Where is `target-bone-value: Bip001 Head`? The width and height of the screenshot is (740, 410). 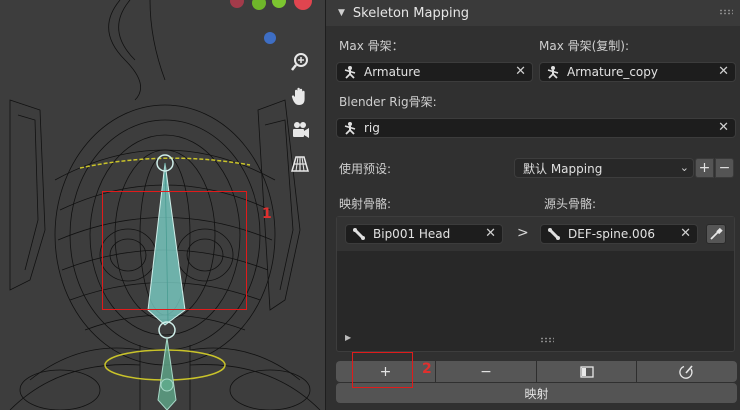
target-bone-value: Bip001 Head is located at coordinates (412, 234).